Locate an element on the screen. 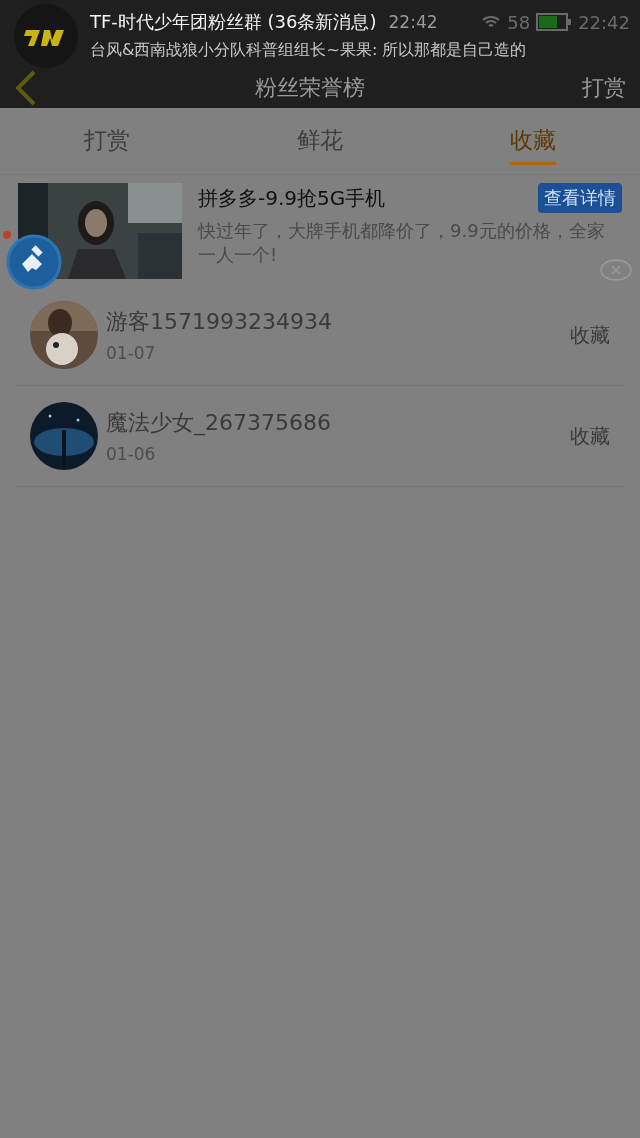 Image resolution: width=640 pixels, height=1138 pixels. logo-icon is located at coordinates (46, 36).